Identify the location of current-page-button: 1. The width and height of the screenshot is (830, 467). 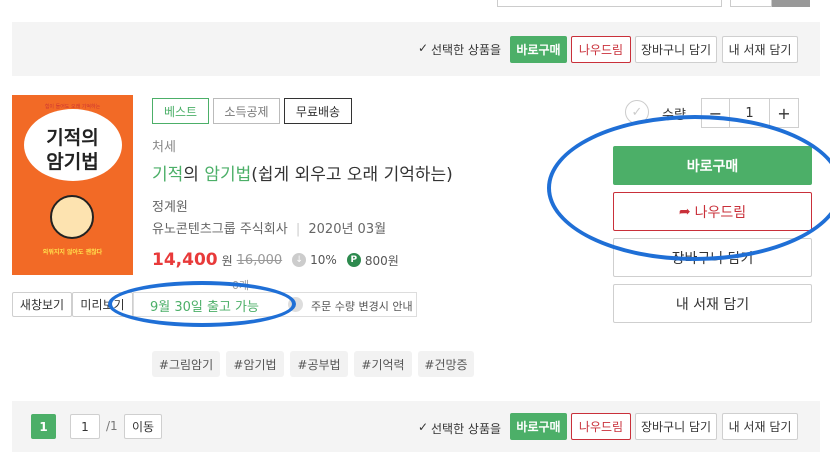
(43, 426).